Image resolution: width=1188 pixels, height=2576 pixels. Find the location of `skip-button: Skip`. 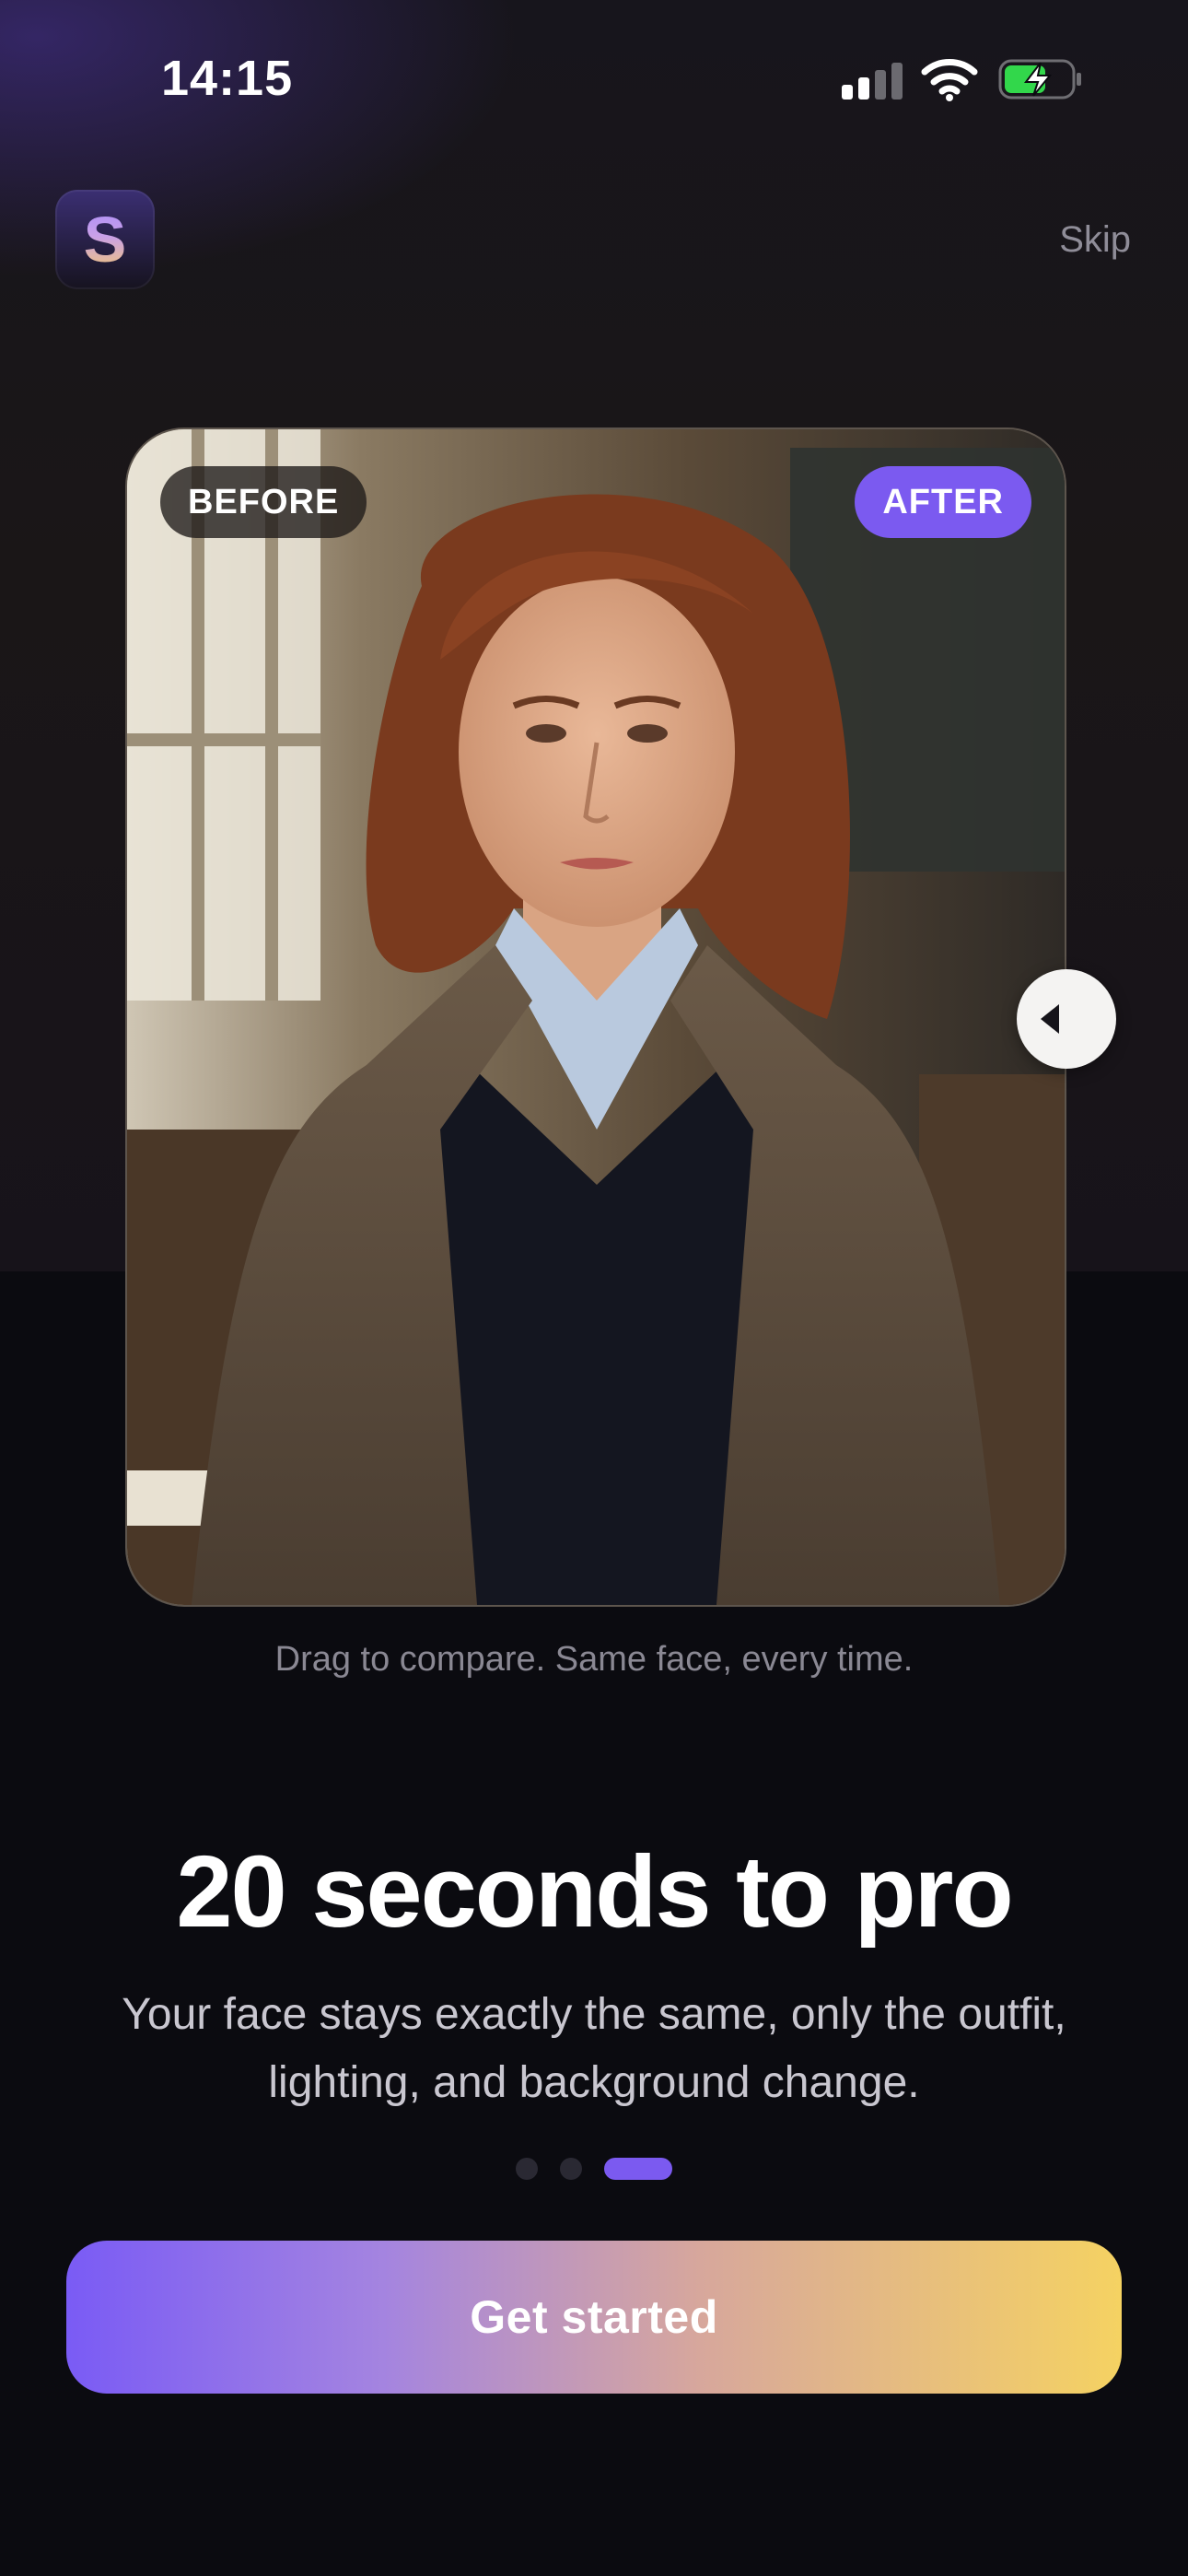

skip-button: Skip is located at coordinates (1095, 240).